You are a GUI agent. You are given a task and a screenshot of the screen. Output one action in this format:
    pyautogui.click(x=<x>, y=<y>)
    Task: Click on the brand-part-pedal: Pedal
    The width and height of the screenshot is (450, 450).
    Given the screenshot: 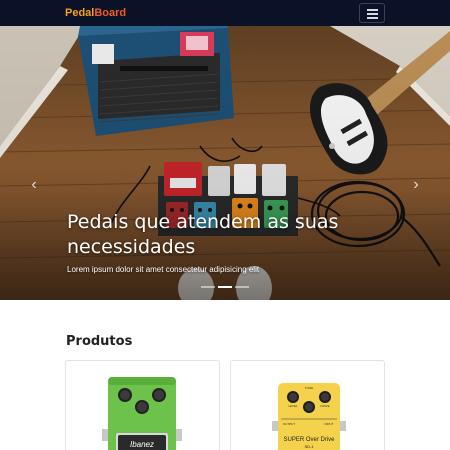 What is the action you would take?
    pyautogui.click(x=80, y=13)
    